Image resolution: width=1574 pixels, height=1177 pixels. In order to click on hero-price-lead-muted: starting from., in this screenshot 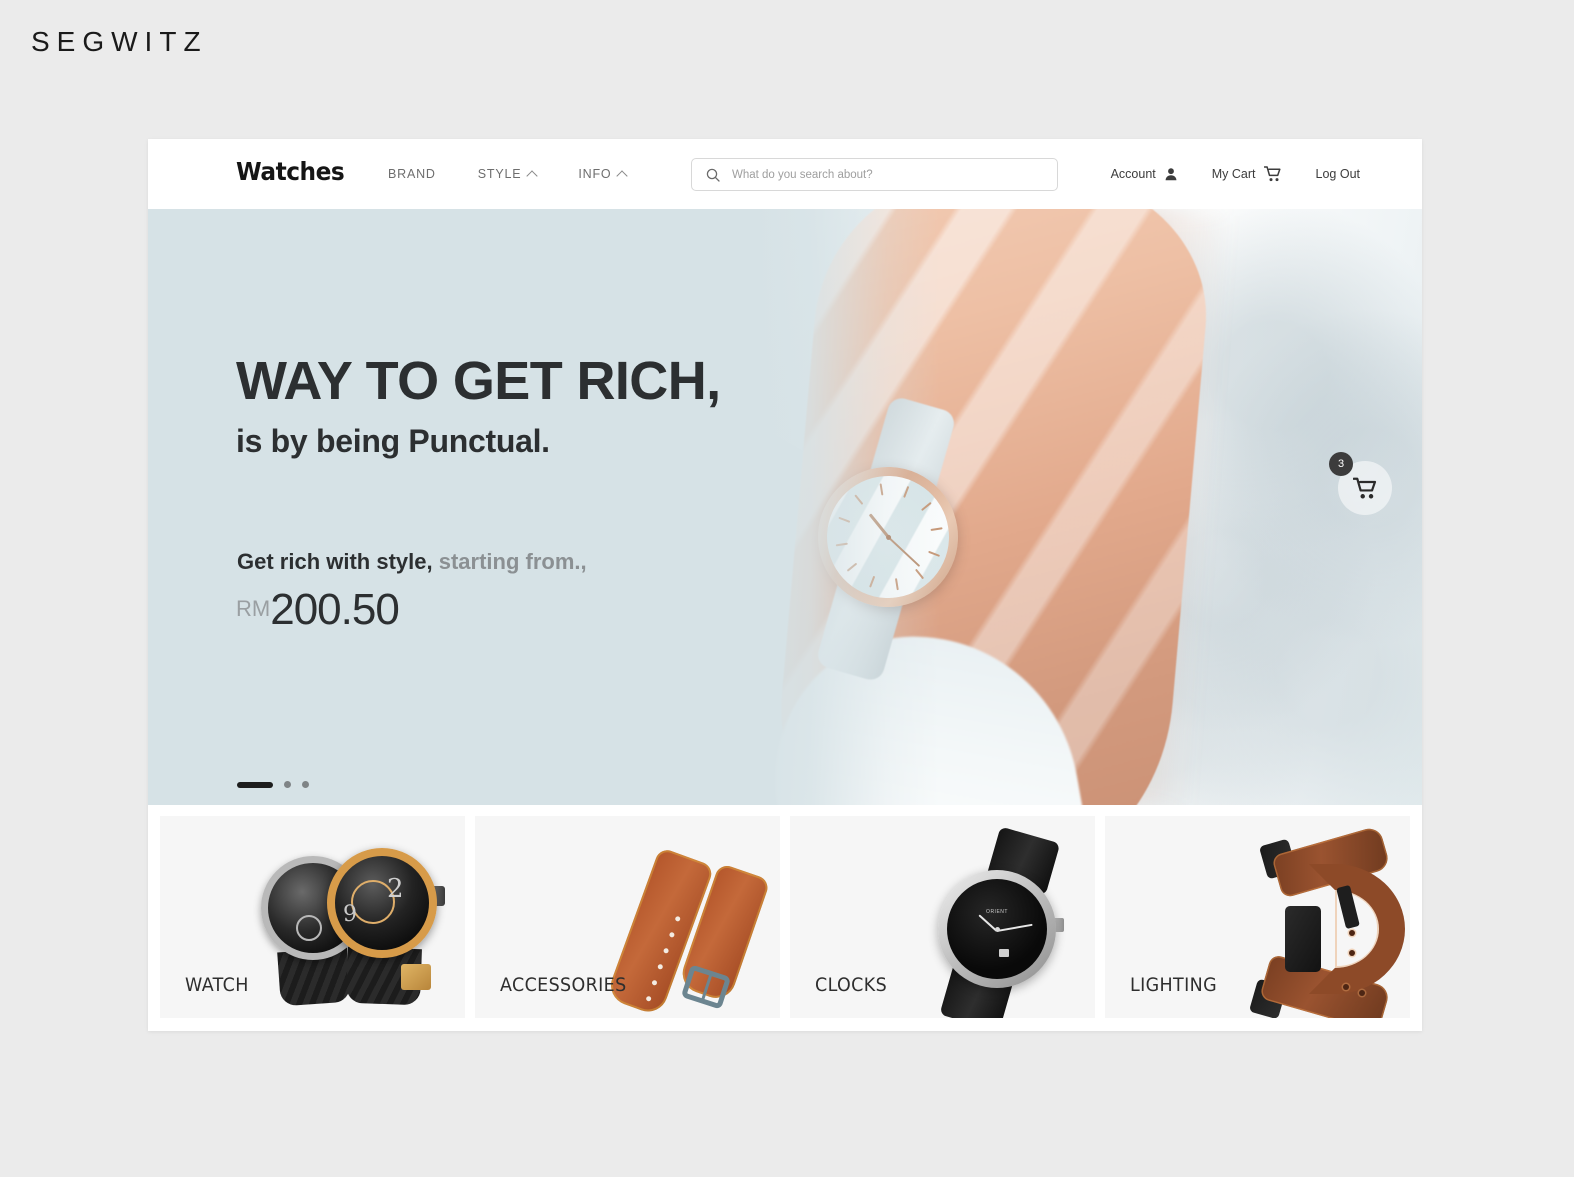, I will do `click(509, 561)`.